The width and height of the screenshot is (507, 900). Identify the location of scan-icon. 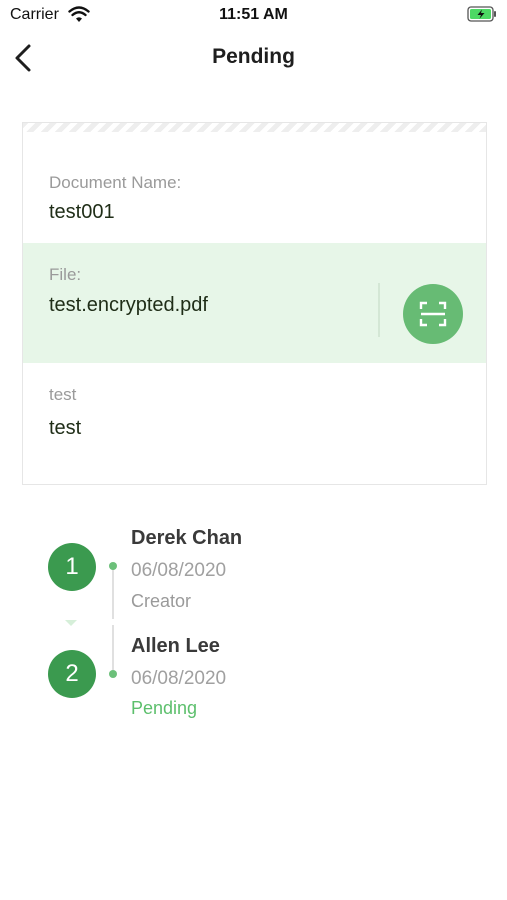
(433, 314).